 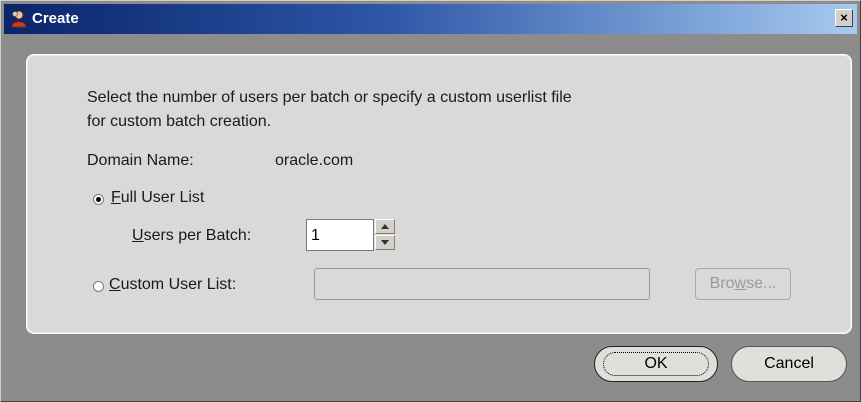 I want to click on close-icon: ×, so click(x=844, y=17).